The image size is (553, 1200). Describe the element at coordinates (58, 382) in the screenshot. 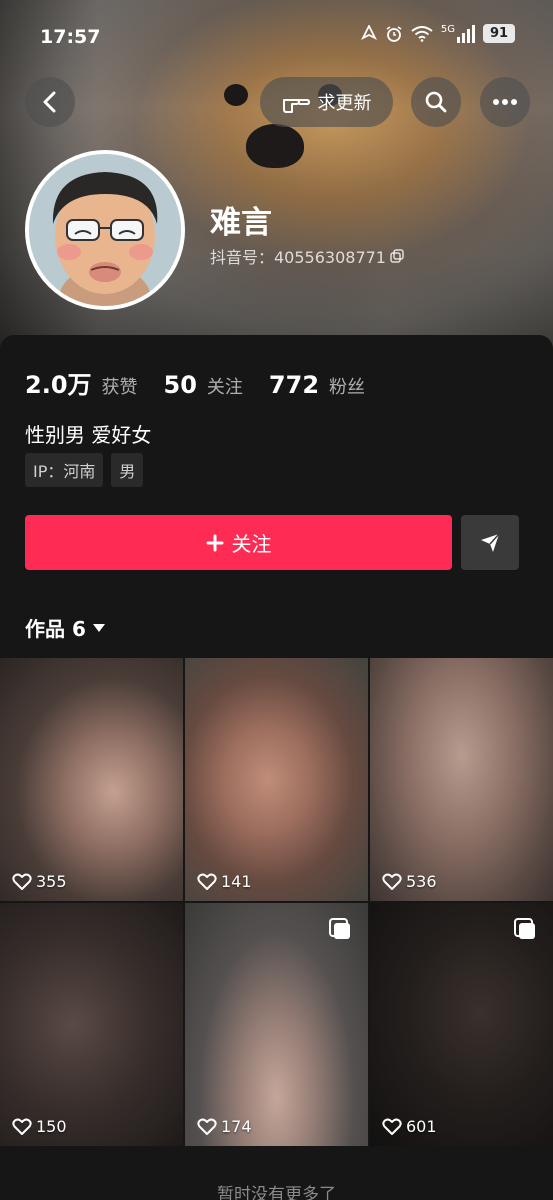

I see `likes-count: 2.0万` at that location.